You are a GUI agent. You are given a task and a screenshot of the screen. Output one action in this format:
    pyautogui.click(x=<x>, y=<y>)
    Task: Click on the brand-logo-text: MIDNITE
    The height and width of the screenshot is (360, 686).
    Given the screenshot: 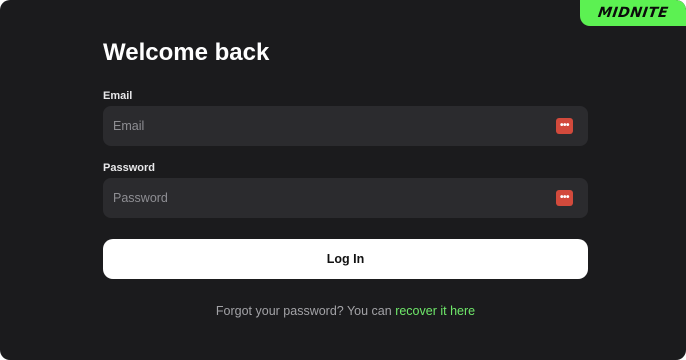 What is the action you would take?
    pyautogui.click(x=633, y=13)
    